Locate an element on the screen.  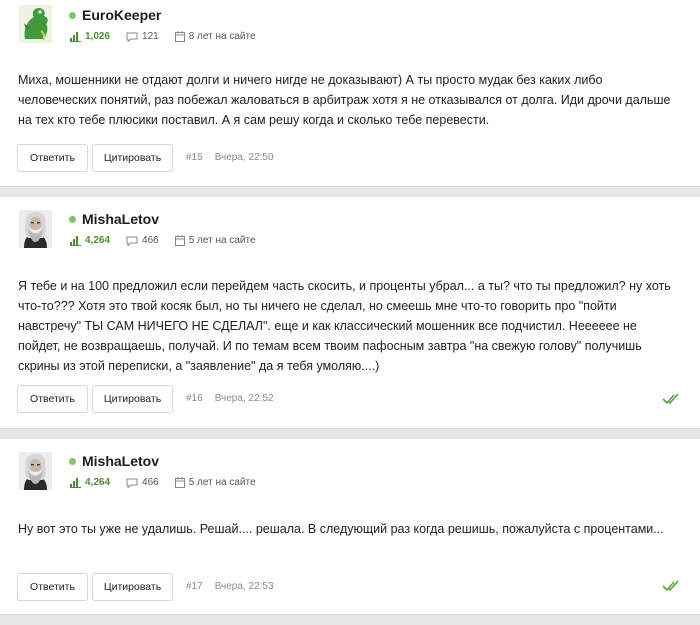
post-meta: #15 Вчера, 22:50 is located at coordinates (236, 157).